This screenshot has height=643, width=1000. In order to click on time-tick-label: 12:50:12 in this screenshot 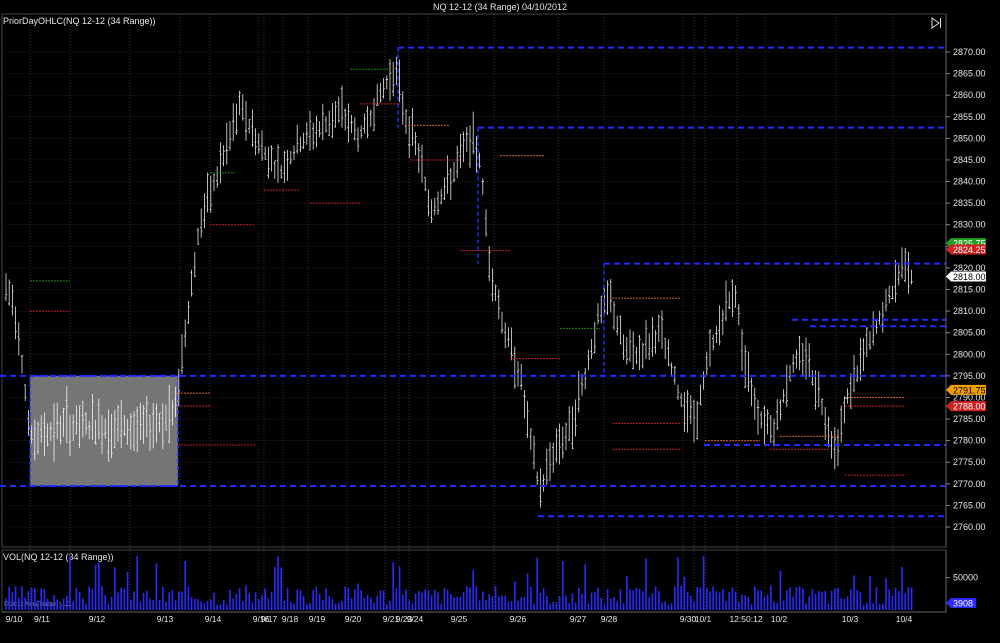, I will do `click(745, 619)`.